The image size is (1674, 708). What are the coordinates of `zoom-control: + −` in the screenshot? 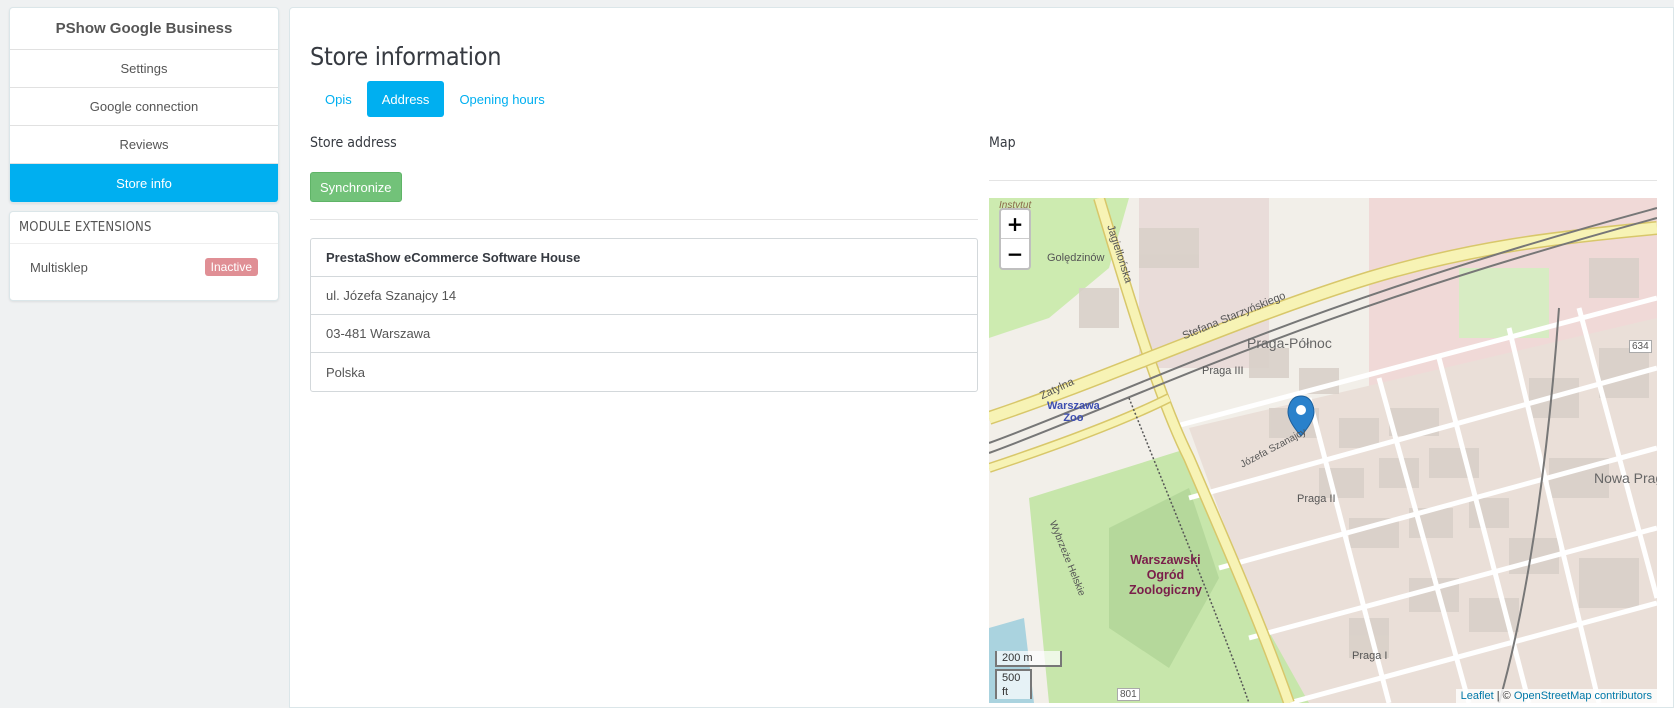 It's located at (1015, 239).